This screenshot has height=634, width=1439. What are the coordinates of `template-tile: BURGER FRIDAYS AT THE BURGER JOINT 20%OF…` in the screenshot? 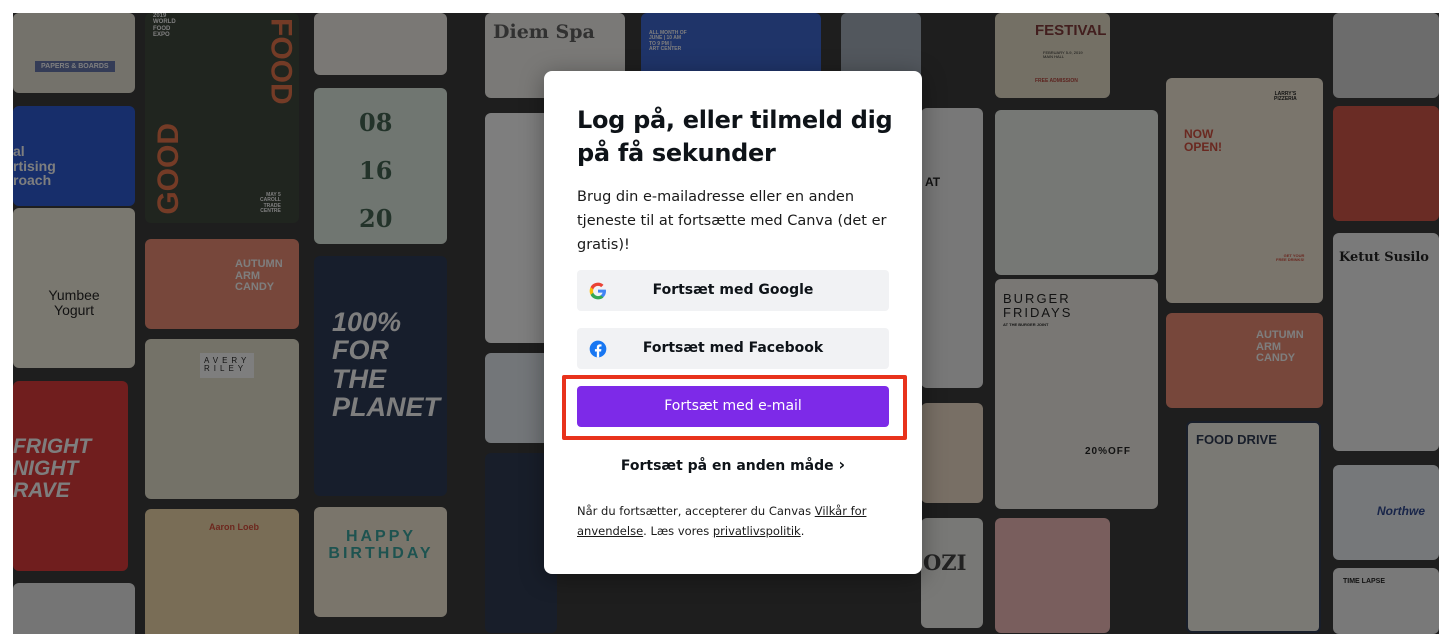 It's located at (1076, 394).